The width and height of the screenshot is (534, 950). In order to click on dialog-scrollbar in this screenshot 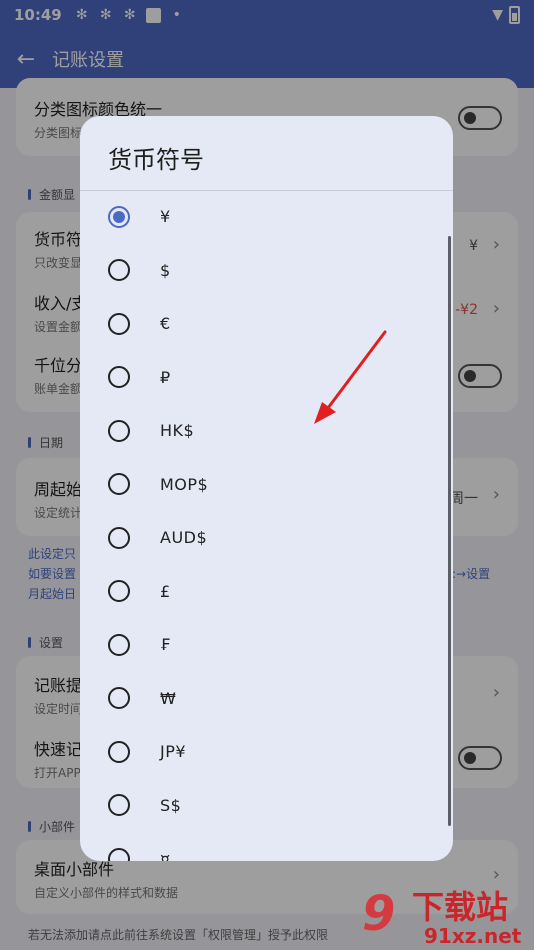, I will do `click(449, 531)`.